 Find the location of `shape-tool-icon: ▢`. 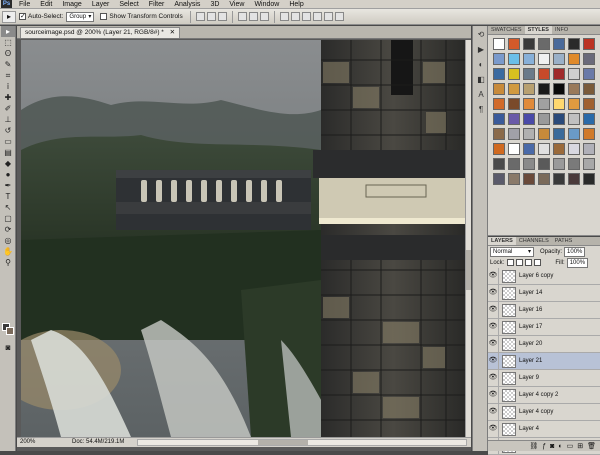

shape-tool-icon: ▢ is located at coordinates (8, 218).